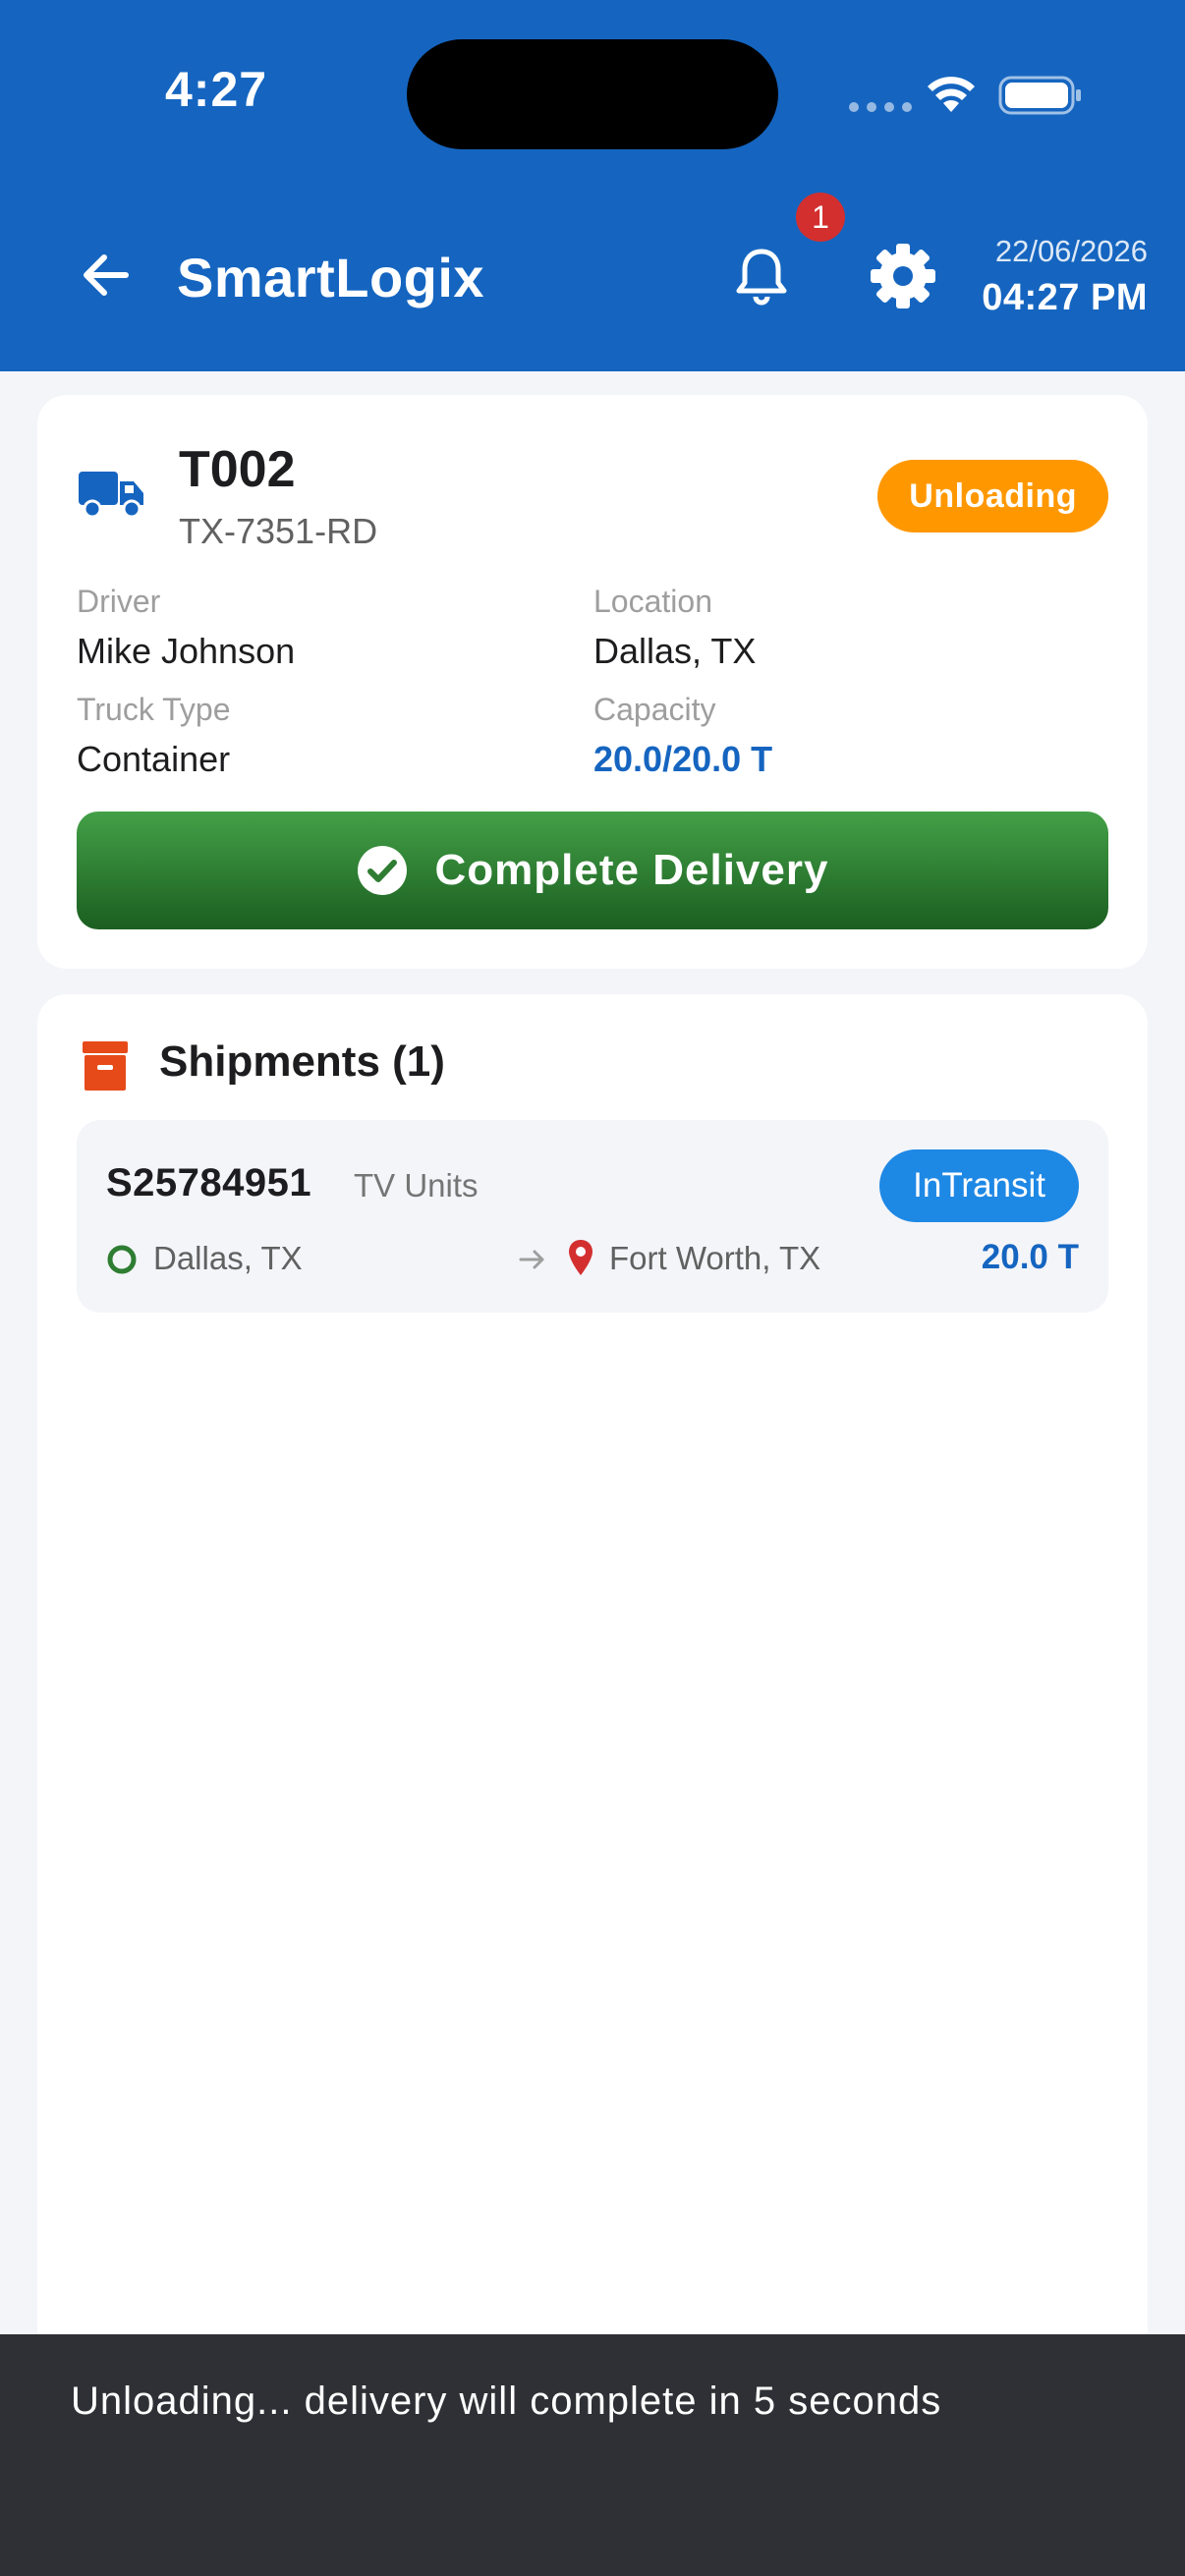 The width and height of the screenshot is (1185, 2576). I want to click on back-arrow-icon, so click(107, 275).